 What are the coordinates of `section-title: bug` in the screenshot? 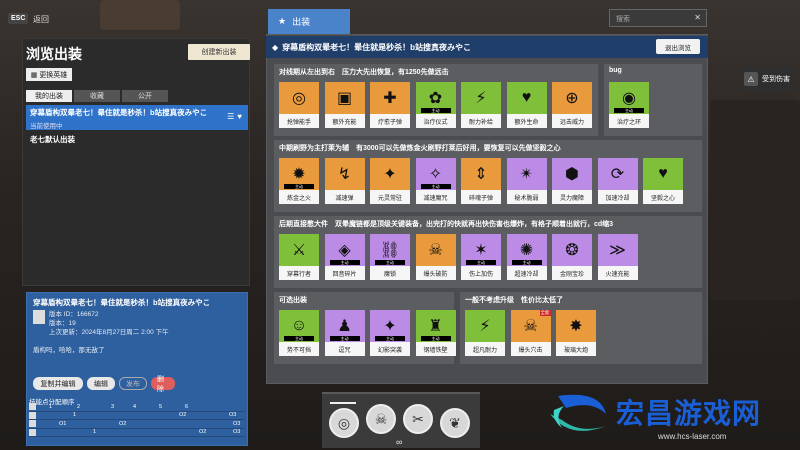 It's located at (615, 70).